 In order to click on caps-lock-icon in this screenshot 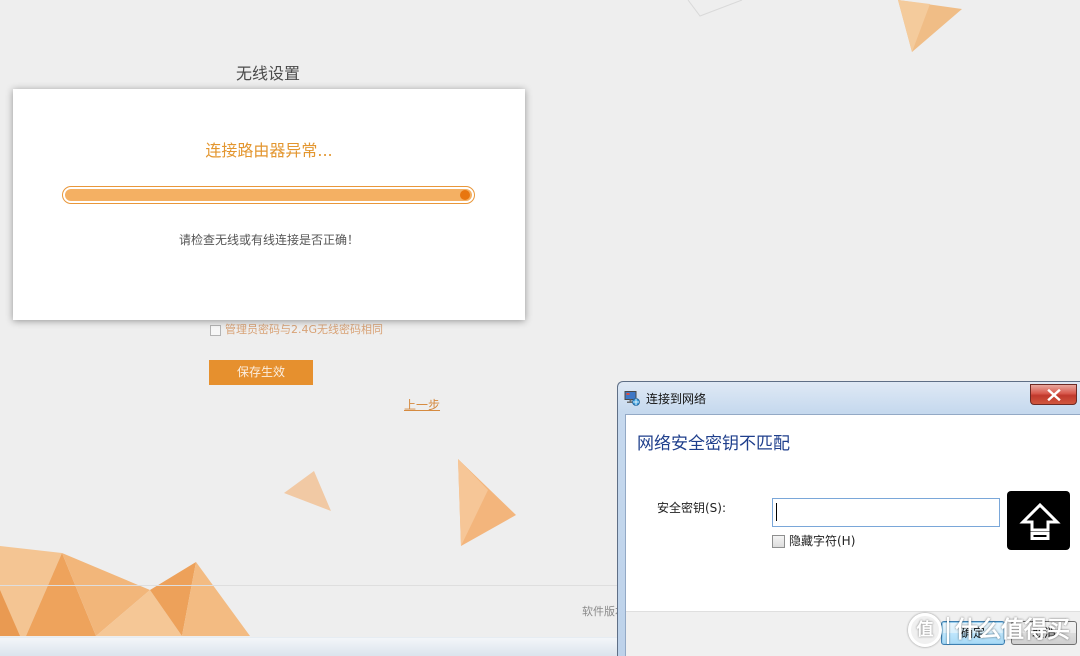, I will do `click(1038, 520)`.